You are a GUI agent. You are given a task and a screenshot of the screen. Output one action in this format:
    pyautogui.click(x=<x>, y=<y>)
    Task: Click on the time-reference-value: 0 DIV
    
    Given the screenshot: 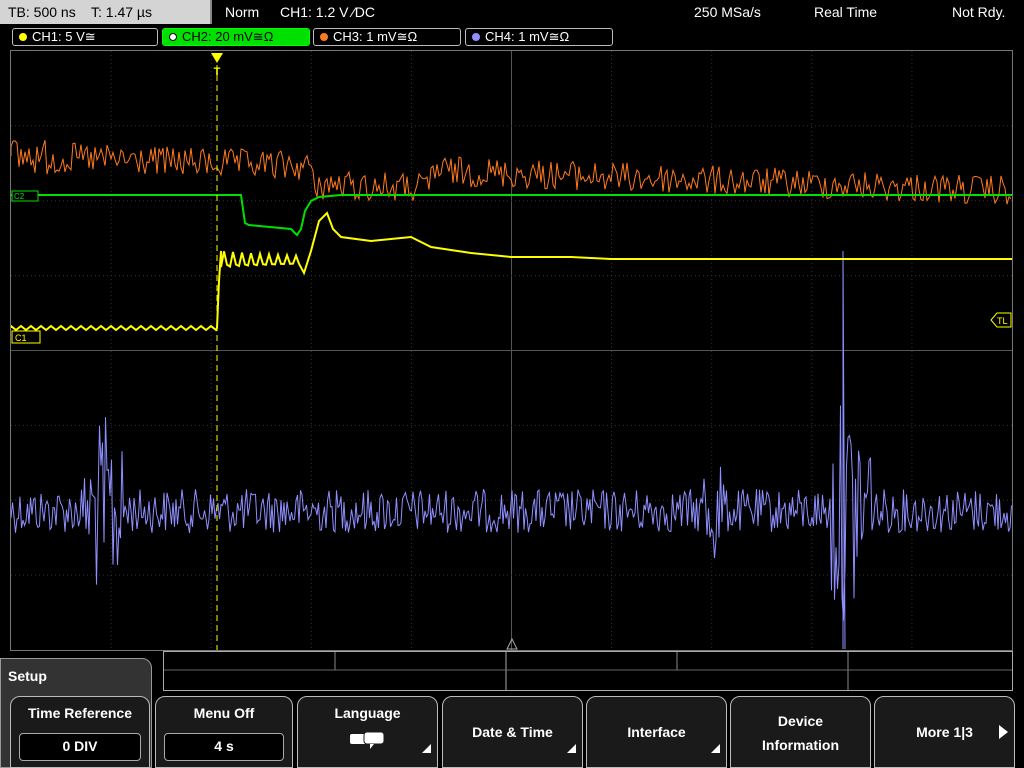 What is the action you would take?
    pyautogui.click(x=80, y=747)
    